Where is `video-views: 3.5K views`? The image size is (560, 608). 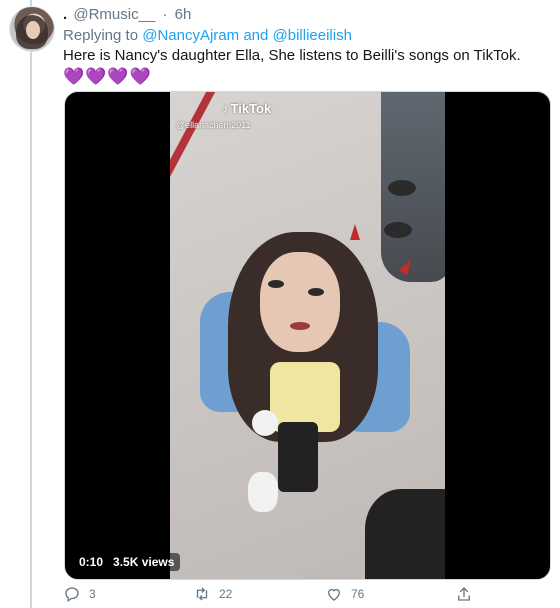
video-views: 3.5K views is located at coordinates (144, 562).